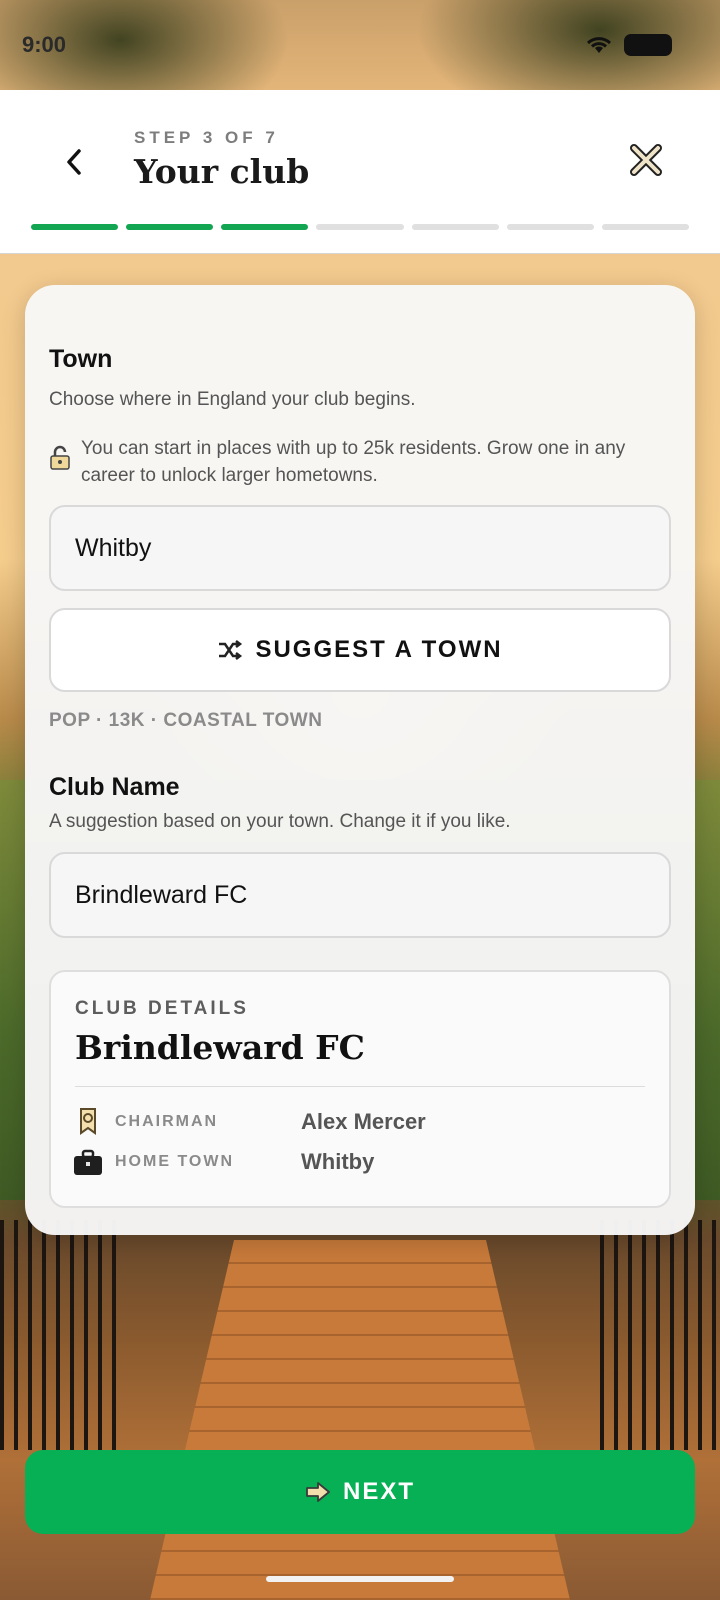 This screenshot has width=720, height=1600. Describe the element at coordinates (599, 45) in the screenshot. I see `wifi-icon` at that location.